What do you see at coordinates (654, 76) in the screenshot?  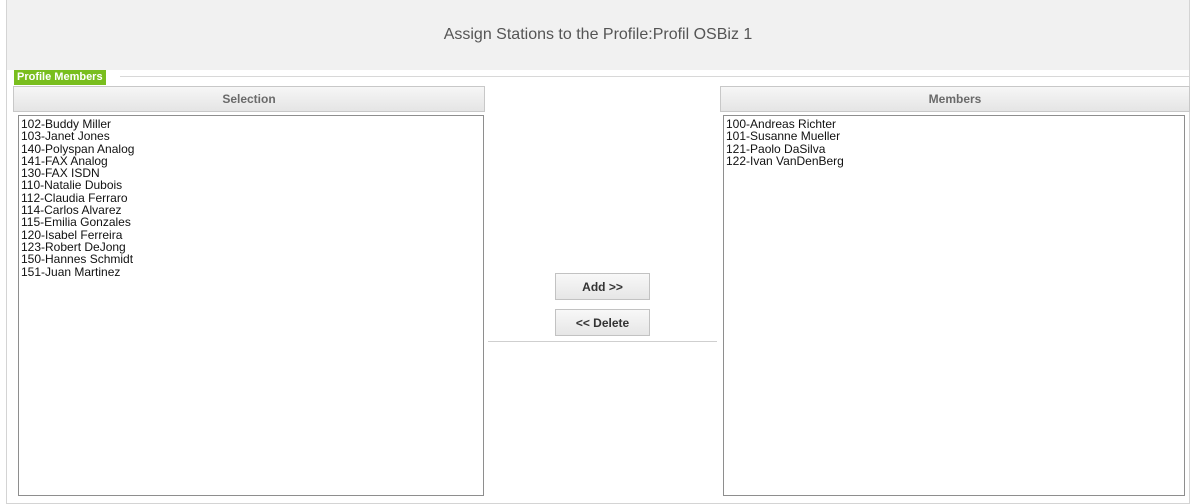 I see `section-divider` at bounding box center [654, 76].